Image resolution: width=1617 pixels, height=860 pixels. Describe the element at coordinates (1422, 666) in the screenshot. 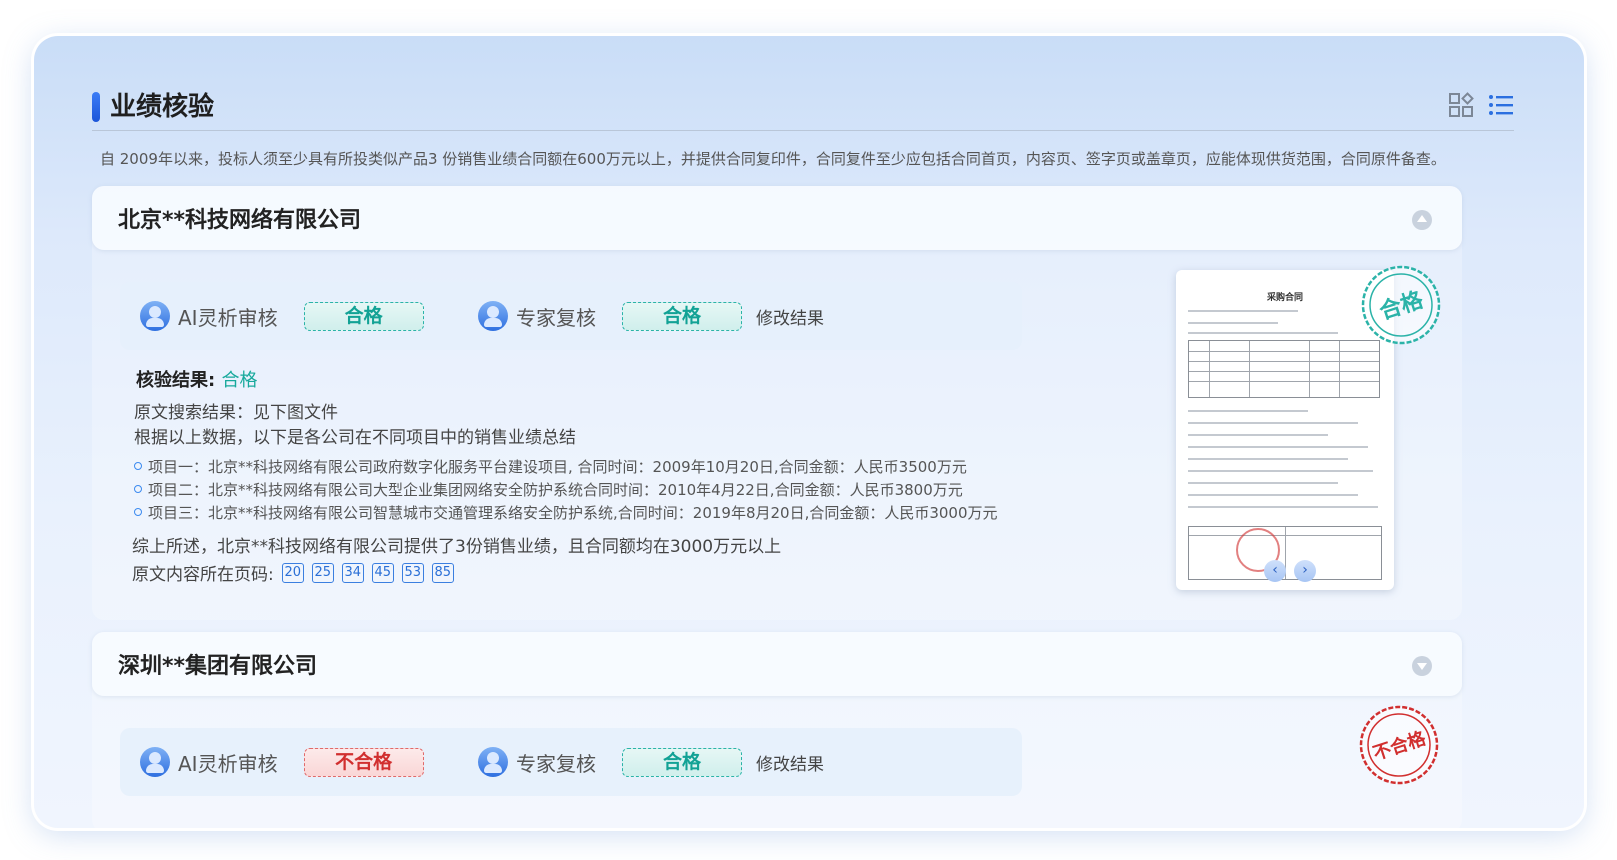

I see `expand-icon` at that location.